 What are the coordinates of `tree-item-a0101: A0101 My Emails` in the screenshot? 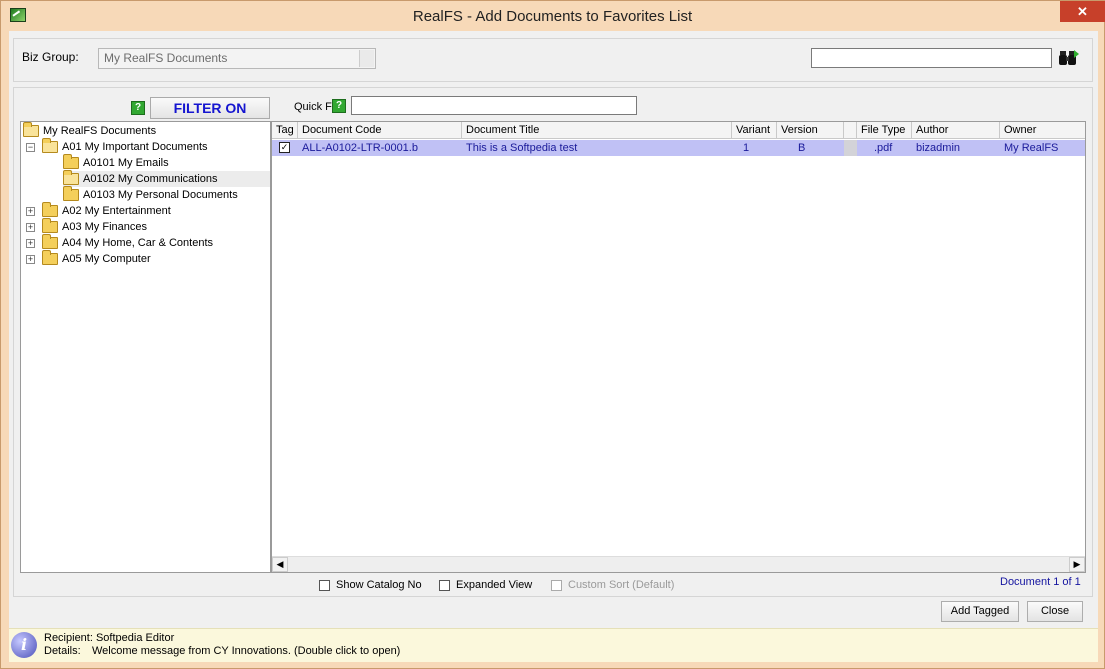 It's located at (116, 162).